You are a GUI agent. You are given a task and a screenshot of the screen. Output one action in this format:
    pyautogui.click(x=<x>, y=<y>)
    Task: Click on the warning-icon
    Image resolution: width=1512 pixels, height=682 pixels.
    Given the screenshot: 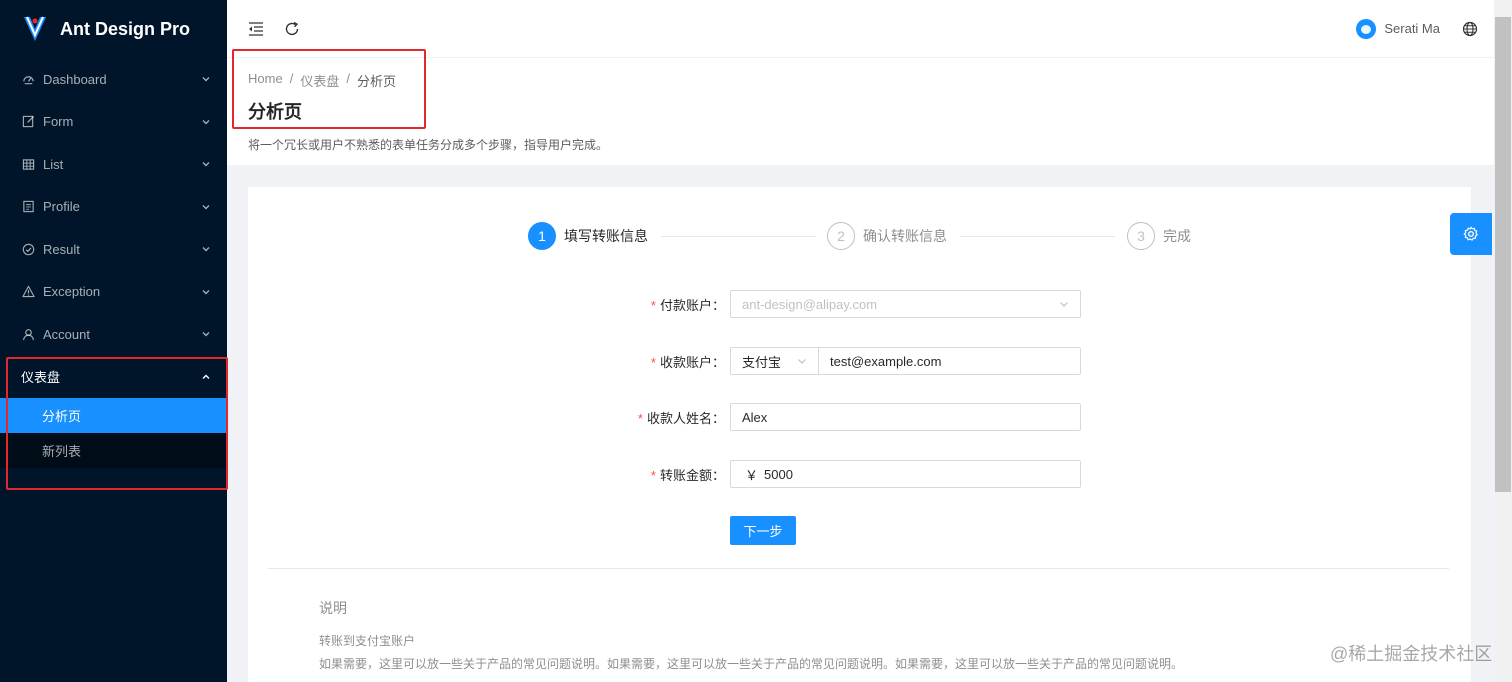 What is the action you would take?
    pyautogui.click(x=28, y=292)
    